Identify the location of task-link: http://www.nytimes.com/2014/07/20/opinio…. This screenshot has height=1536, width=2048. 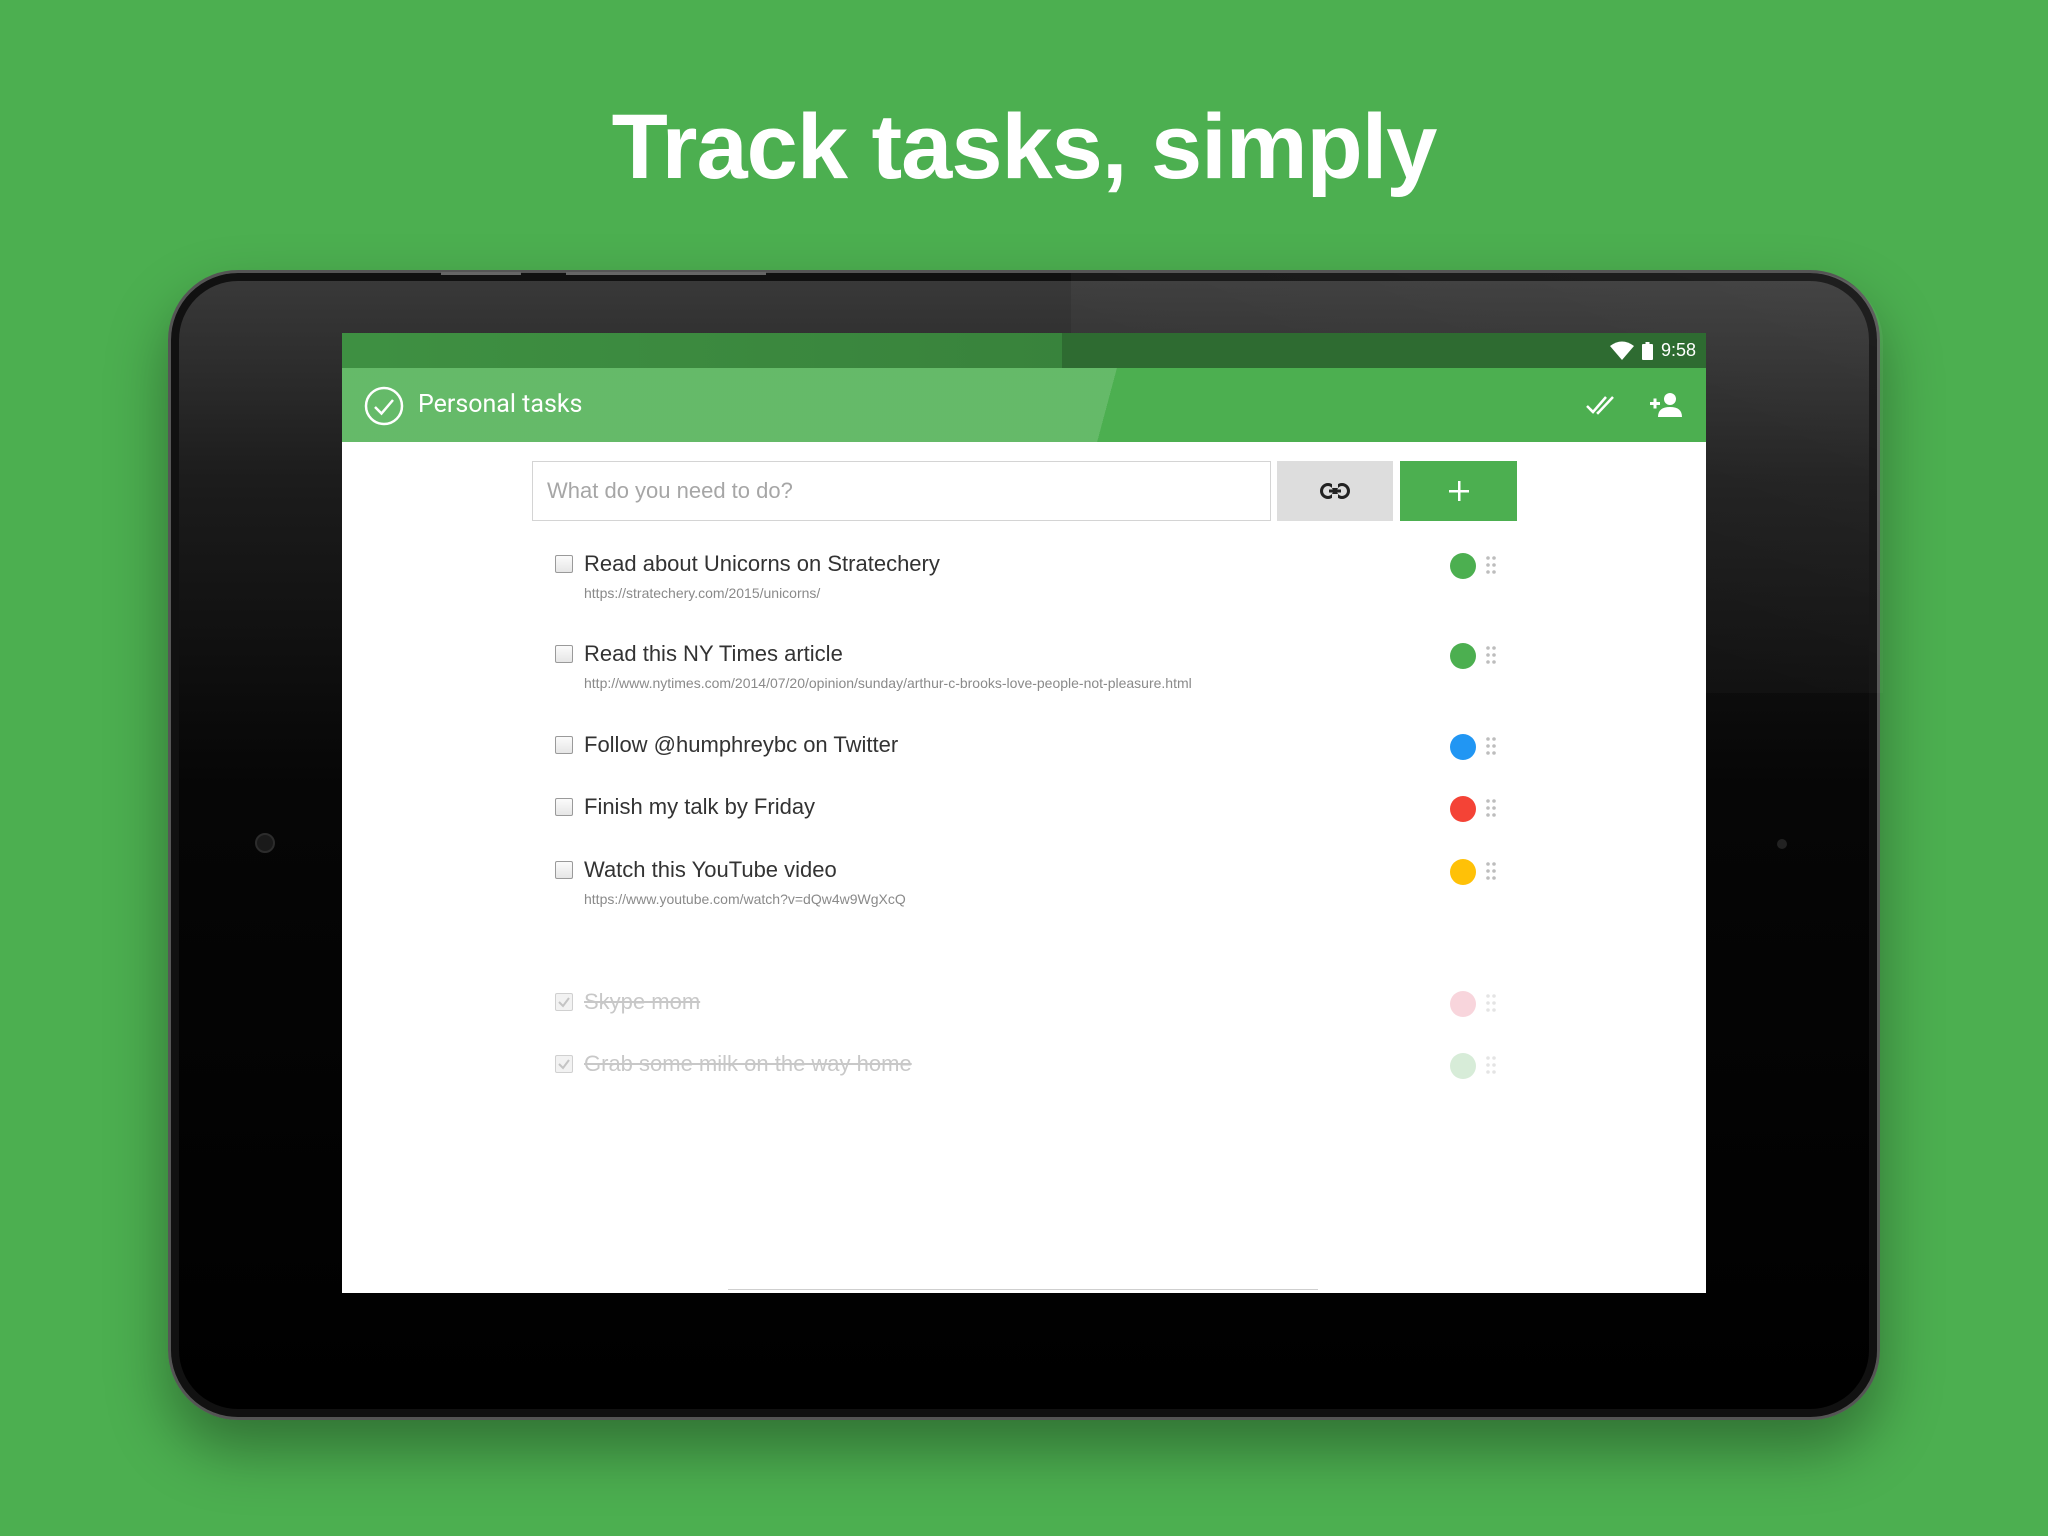
(888, 683).